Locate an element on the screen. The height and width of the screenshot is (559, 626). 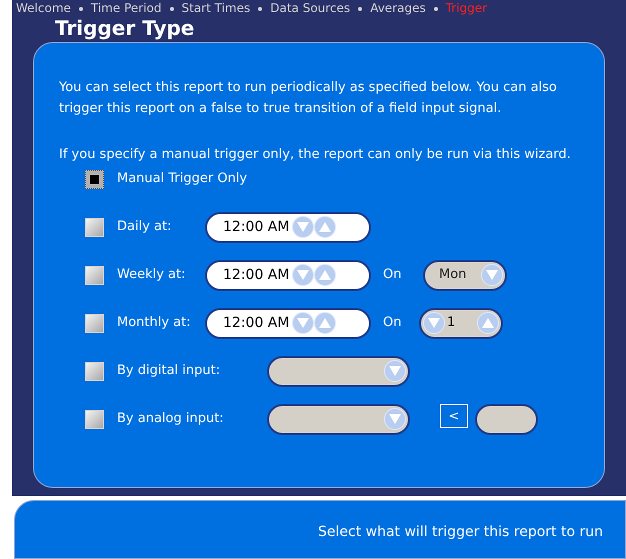
description-text: You can select this report to run periodically as specified below. You can also trigger this report on a false to true transition of a field input signal. is located at coordinates (308, 98).